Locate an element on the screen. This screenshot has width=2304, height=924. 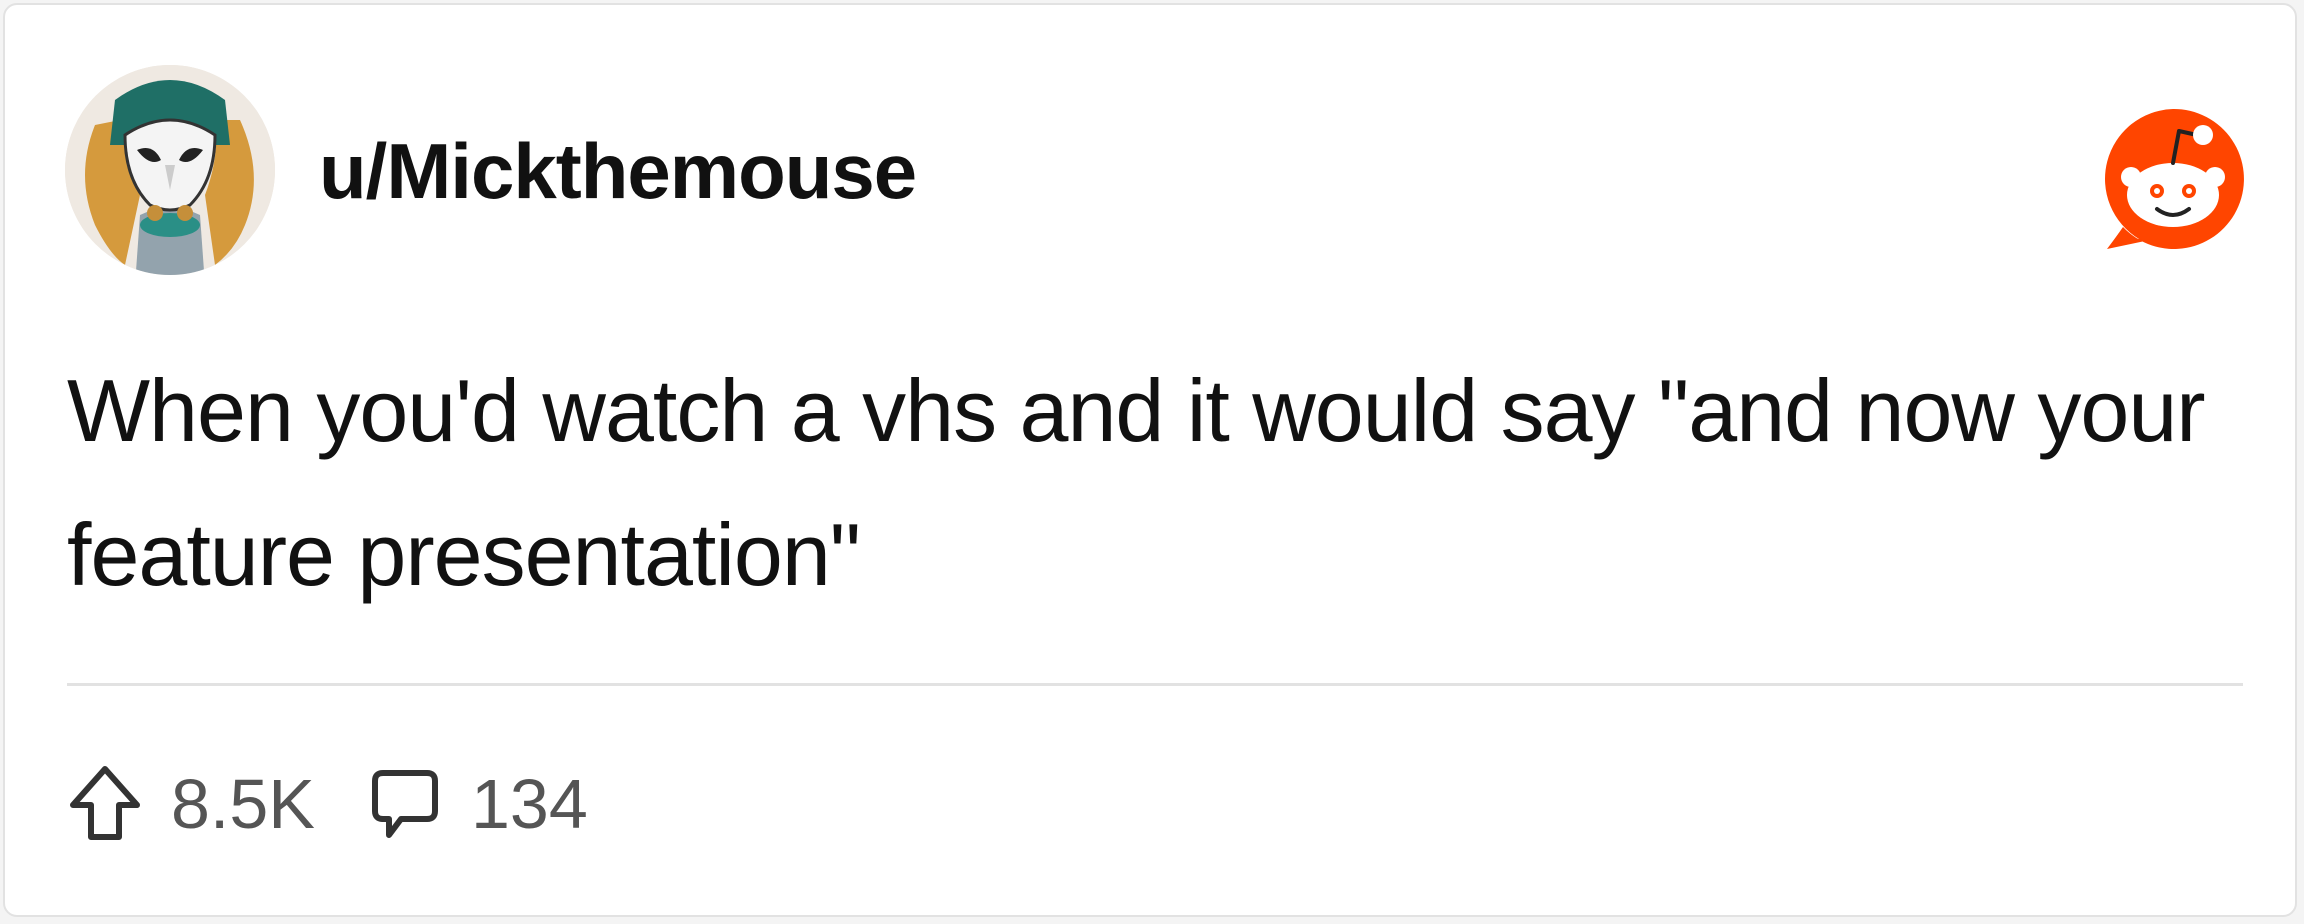
comment-count: 134 is located at coordinates (529, 804).